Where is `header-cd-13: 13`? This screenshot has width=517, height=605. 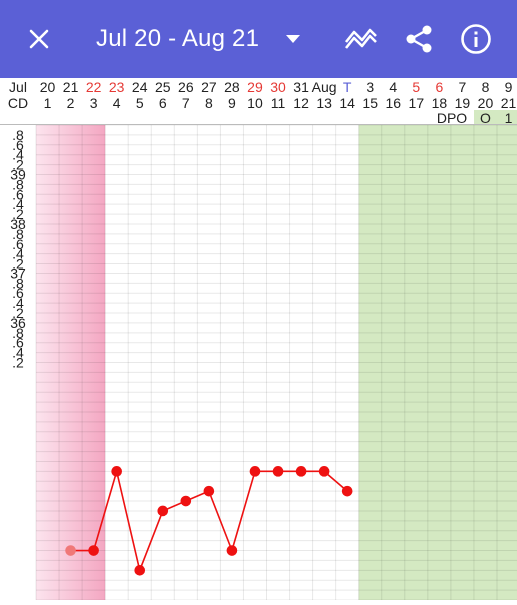
header-cd-13: 13 is located at coordinates (324, 103).